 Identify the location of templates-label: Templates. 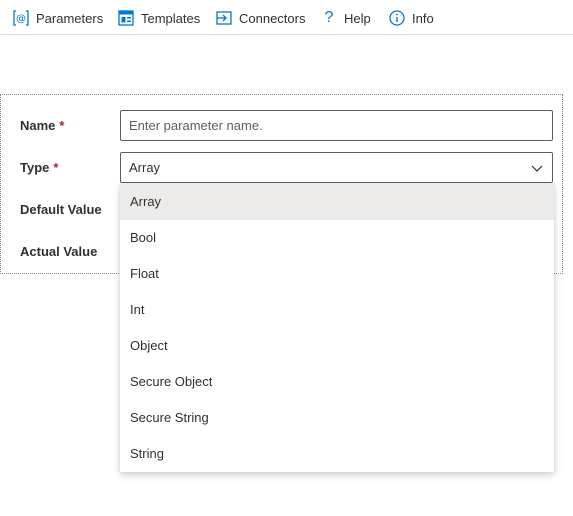
(171, 18).